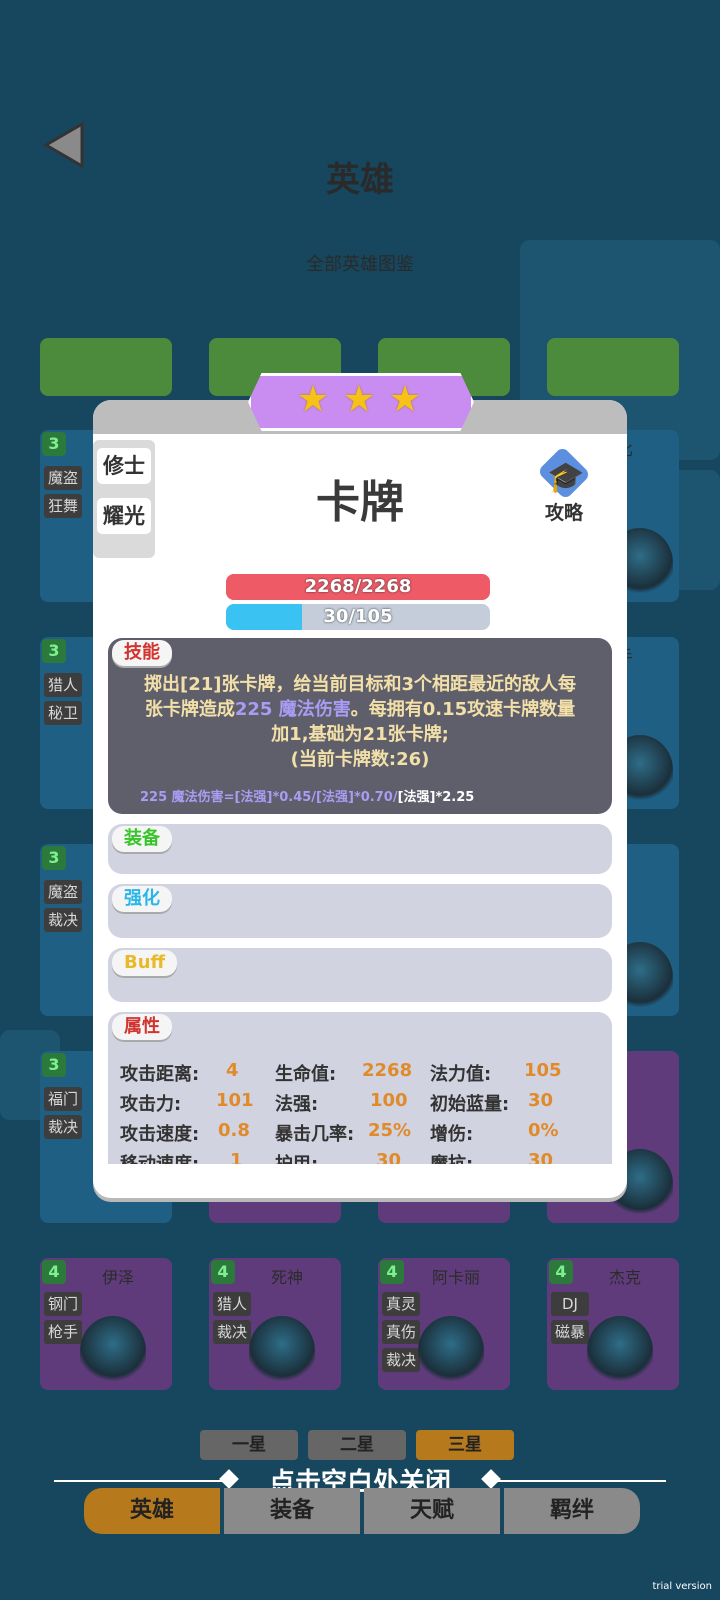 The image size is (720, 1600). I want to click on tab-two-star: 二星, so click(357, 1445).